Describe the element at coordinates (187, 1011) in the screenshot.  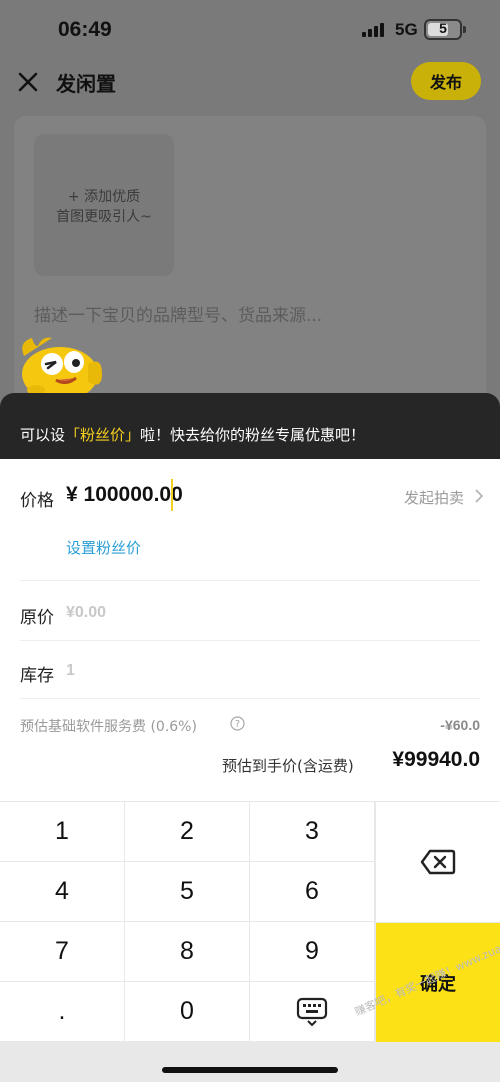
I see `key-0: 0` at that location.